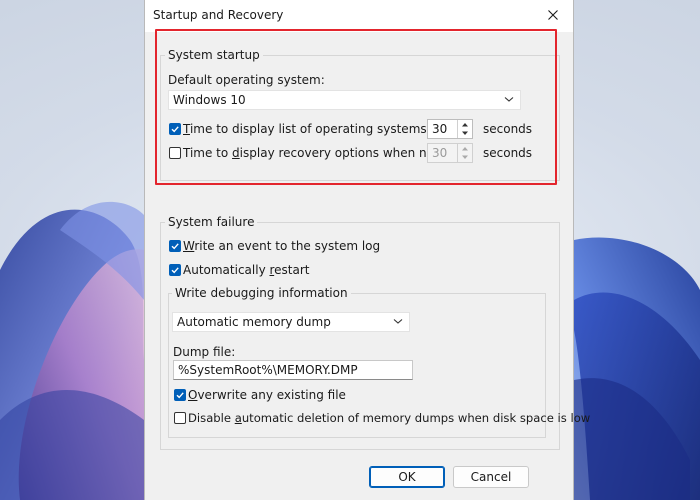  I want to click on write-event-checkbox, so click(175, 246).